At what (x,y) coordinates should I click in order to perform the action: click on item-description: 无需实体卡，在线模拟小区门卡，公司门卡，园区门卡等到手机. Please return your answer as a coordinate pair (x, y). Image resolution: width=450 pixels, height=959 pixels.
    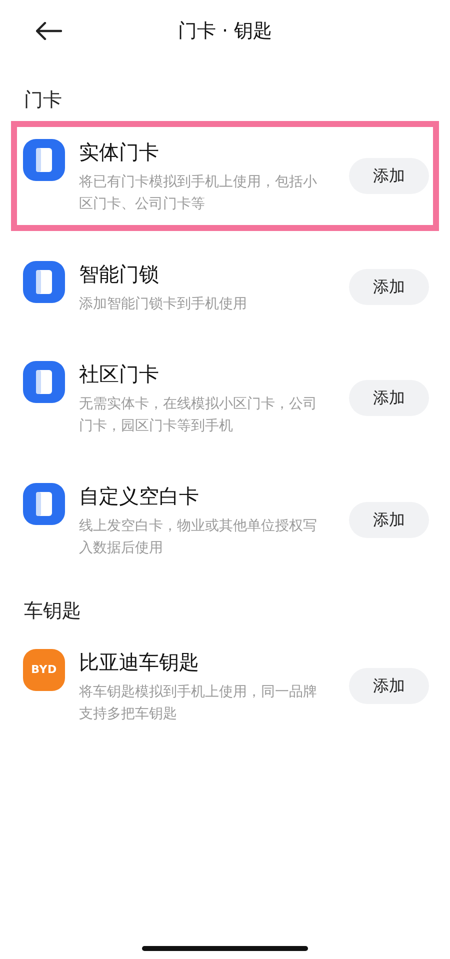
    Looking at the image, I should click on (198, 415).